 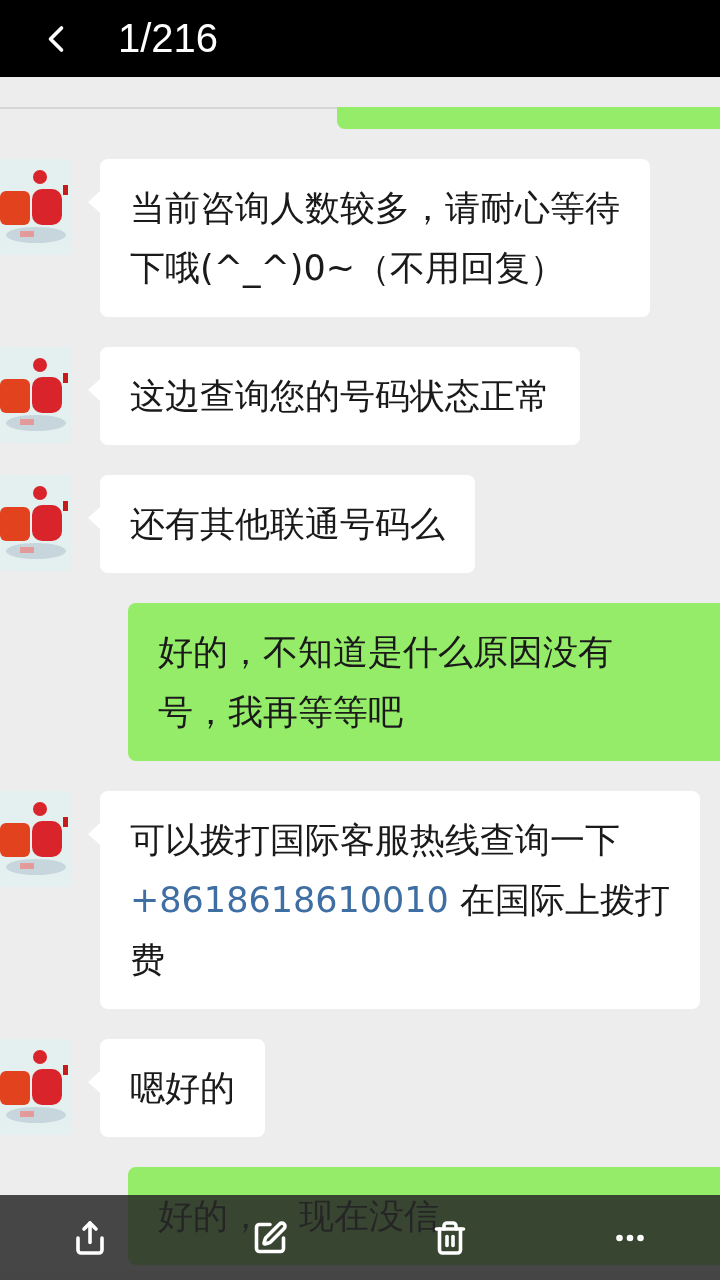 I want to click on message-text: 嗯好的, so click(x=182, y=1088).